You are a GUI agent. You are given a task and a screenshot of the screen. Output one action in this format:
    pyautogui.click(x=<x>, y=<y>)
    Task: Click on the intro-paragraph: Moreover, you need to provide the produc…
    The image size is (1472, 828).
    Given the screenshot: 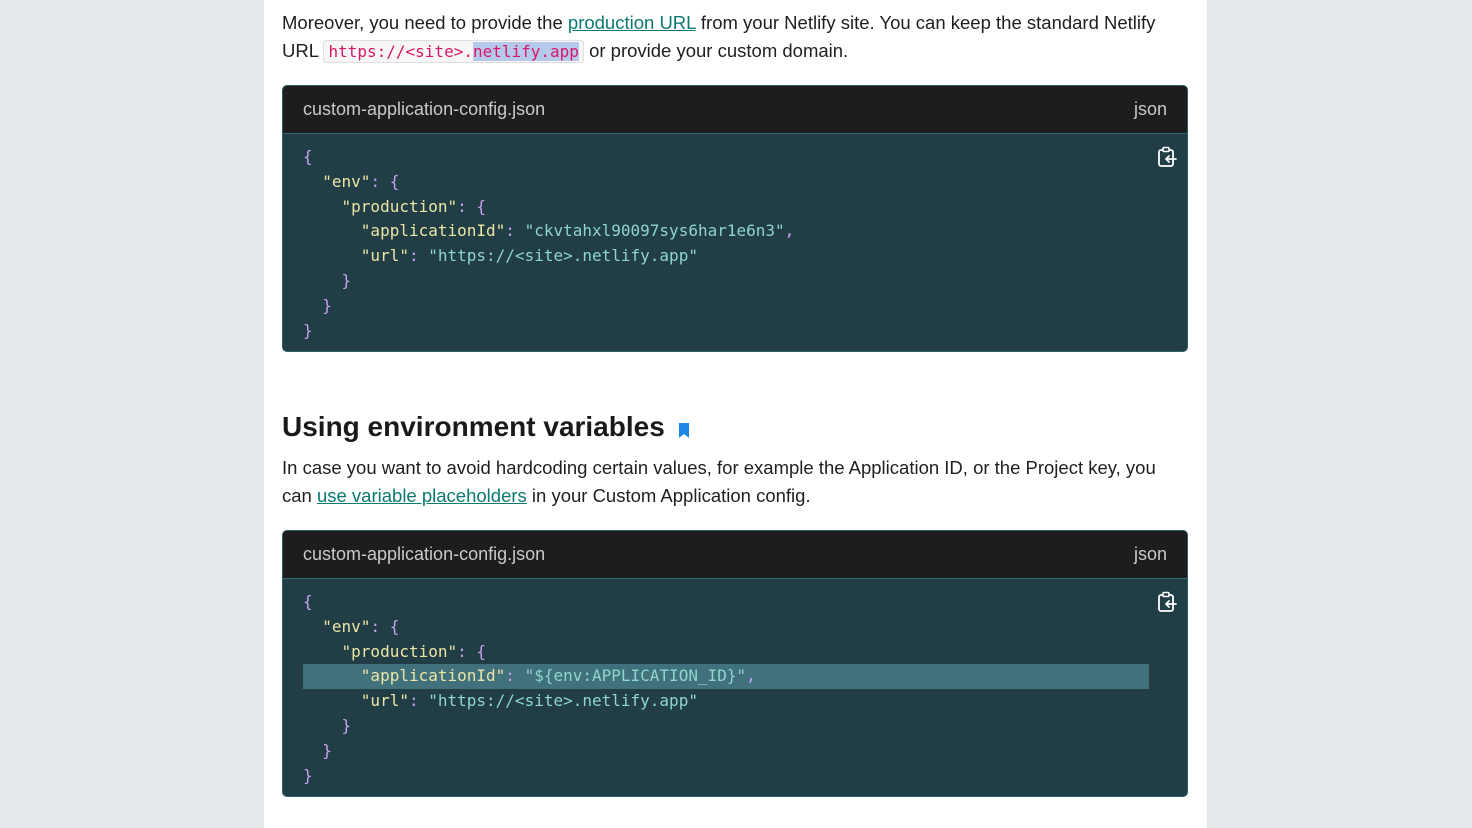 What is the action you would take?
    pyautogui.click(x=734, y=37)
    